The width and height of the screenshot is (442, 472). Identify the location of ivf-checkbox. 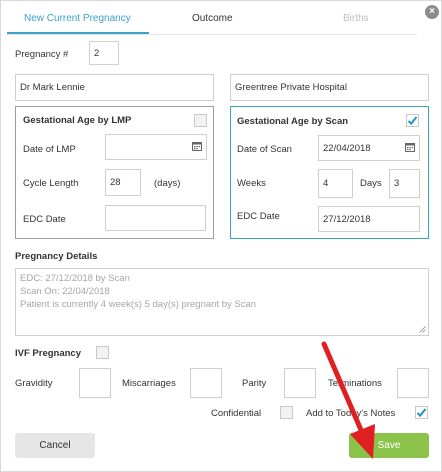
(102, 352).